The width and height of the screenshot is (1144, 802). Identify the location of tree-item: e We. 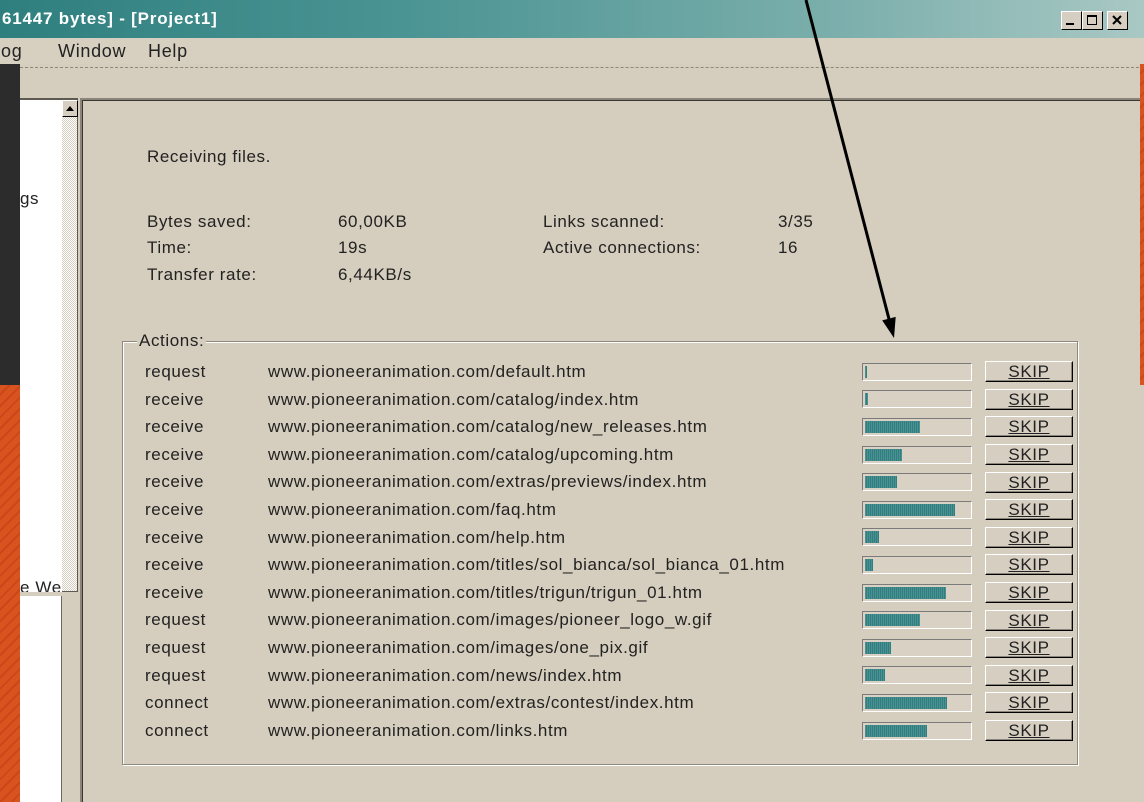
(41, 585).